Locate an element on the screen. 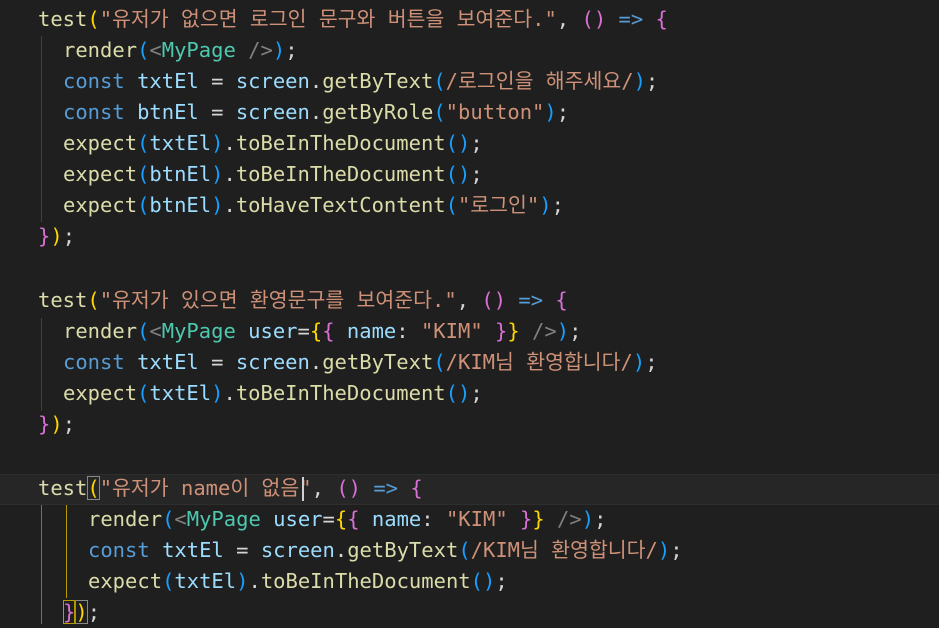 This screenshot has height=628, width=939. code-line-test-2: test("유저가 있으면 환영문구를 보여준다.", () => { is located at coordinates (303, 300).